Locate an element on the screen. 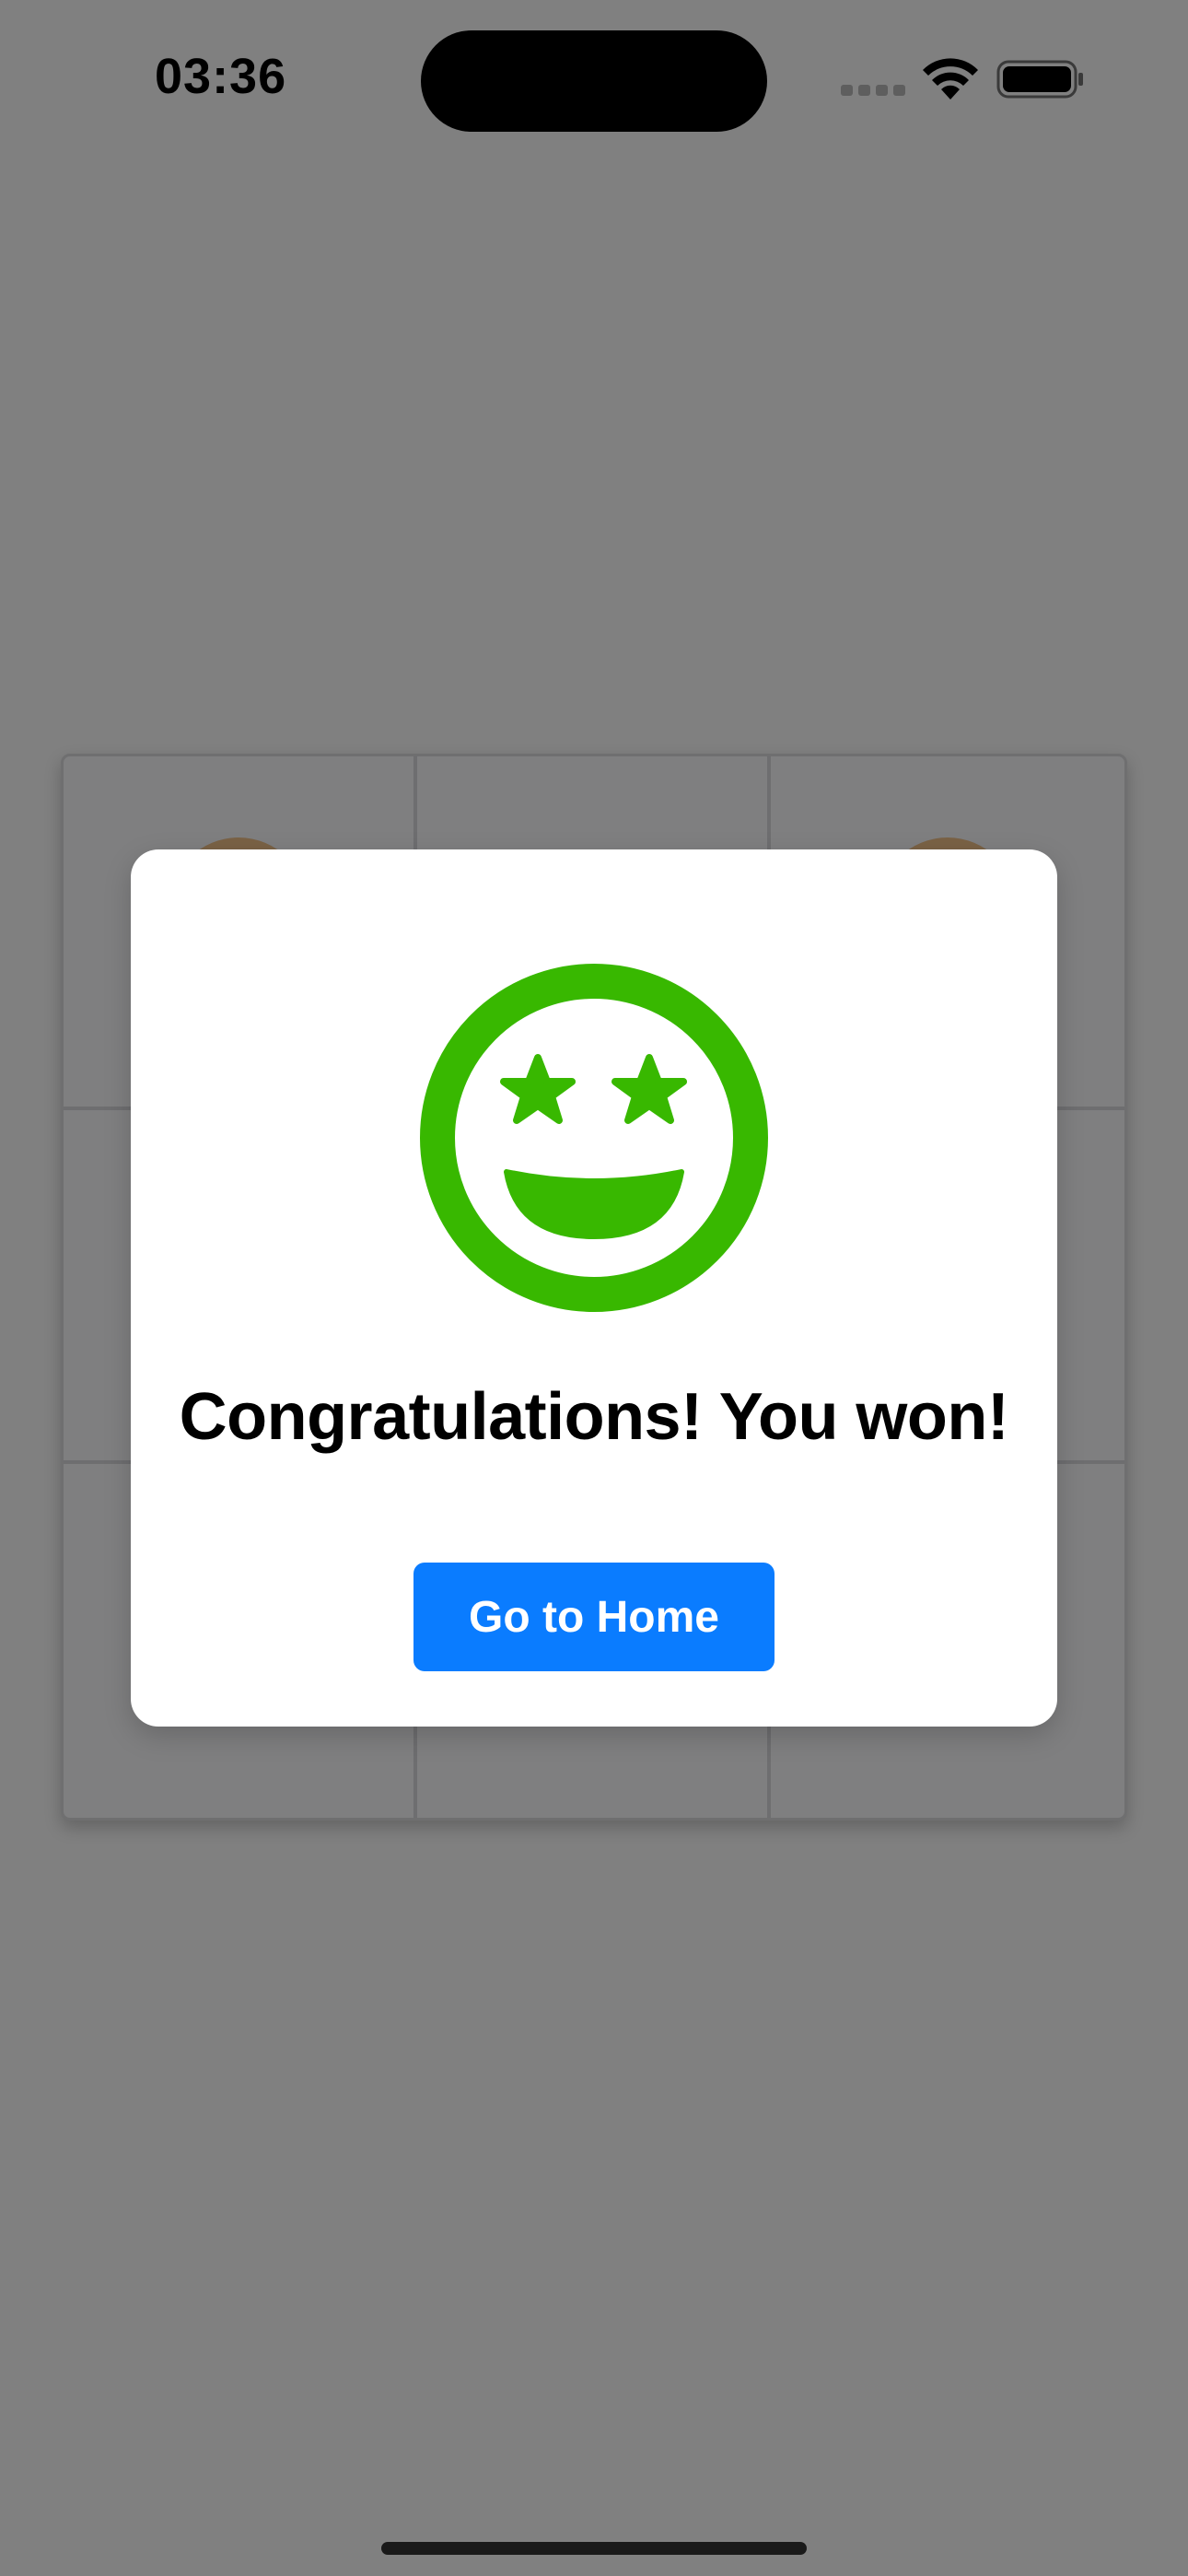  status-bar: 03:36 is located at coordinates (594, 78).